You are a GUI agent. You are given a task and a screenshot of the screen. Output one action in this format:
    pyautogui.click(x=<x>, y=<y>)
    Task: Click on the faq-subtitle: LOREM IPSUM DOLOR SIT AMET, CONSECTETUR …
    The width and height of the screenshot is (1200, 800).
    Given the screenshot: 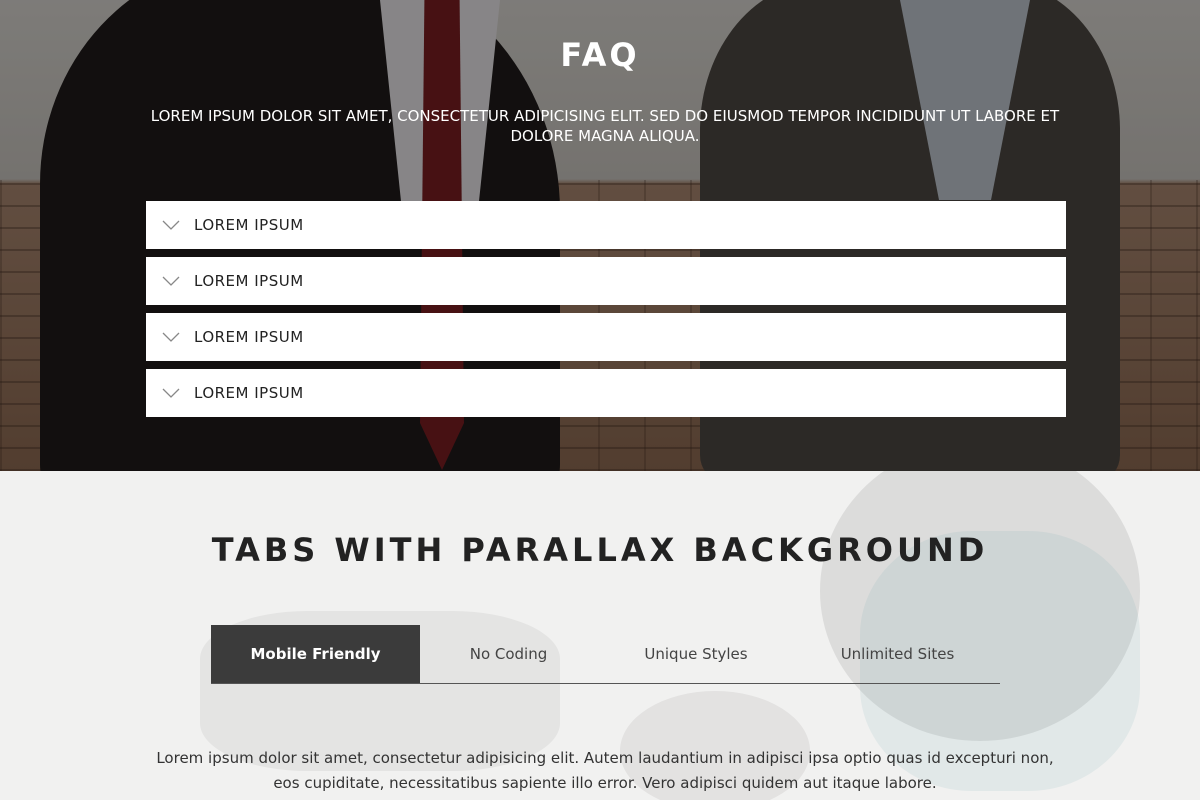 What is the action you would take?
    pyautogui.click(x=605, y=126)
    